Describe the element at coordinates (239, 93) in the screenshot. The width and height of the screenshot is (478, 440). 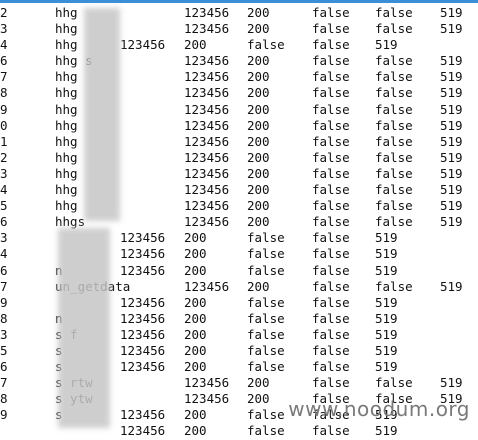
I see `log-row: 8 hhg 123456 200 false false 519` at that location.